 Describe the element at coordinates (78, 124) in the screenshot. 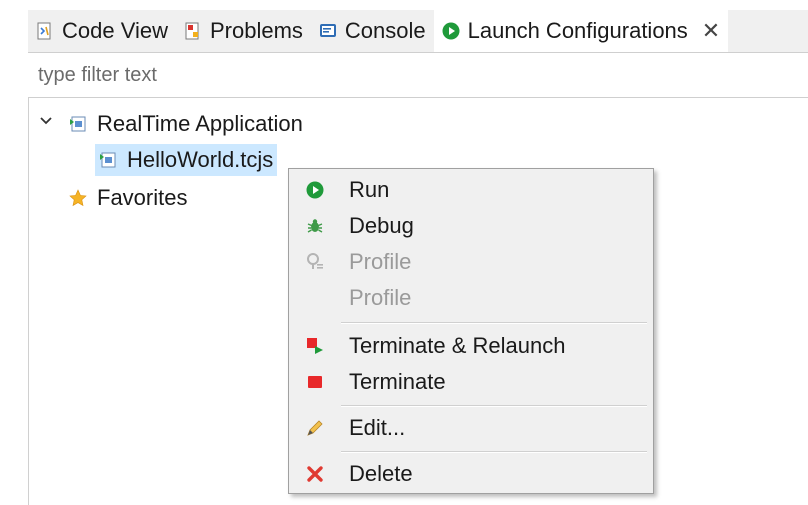

I see `launch-type-icon` at that location.